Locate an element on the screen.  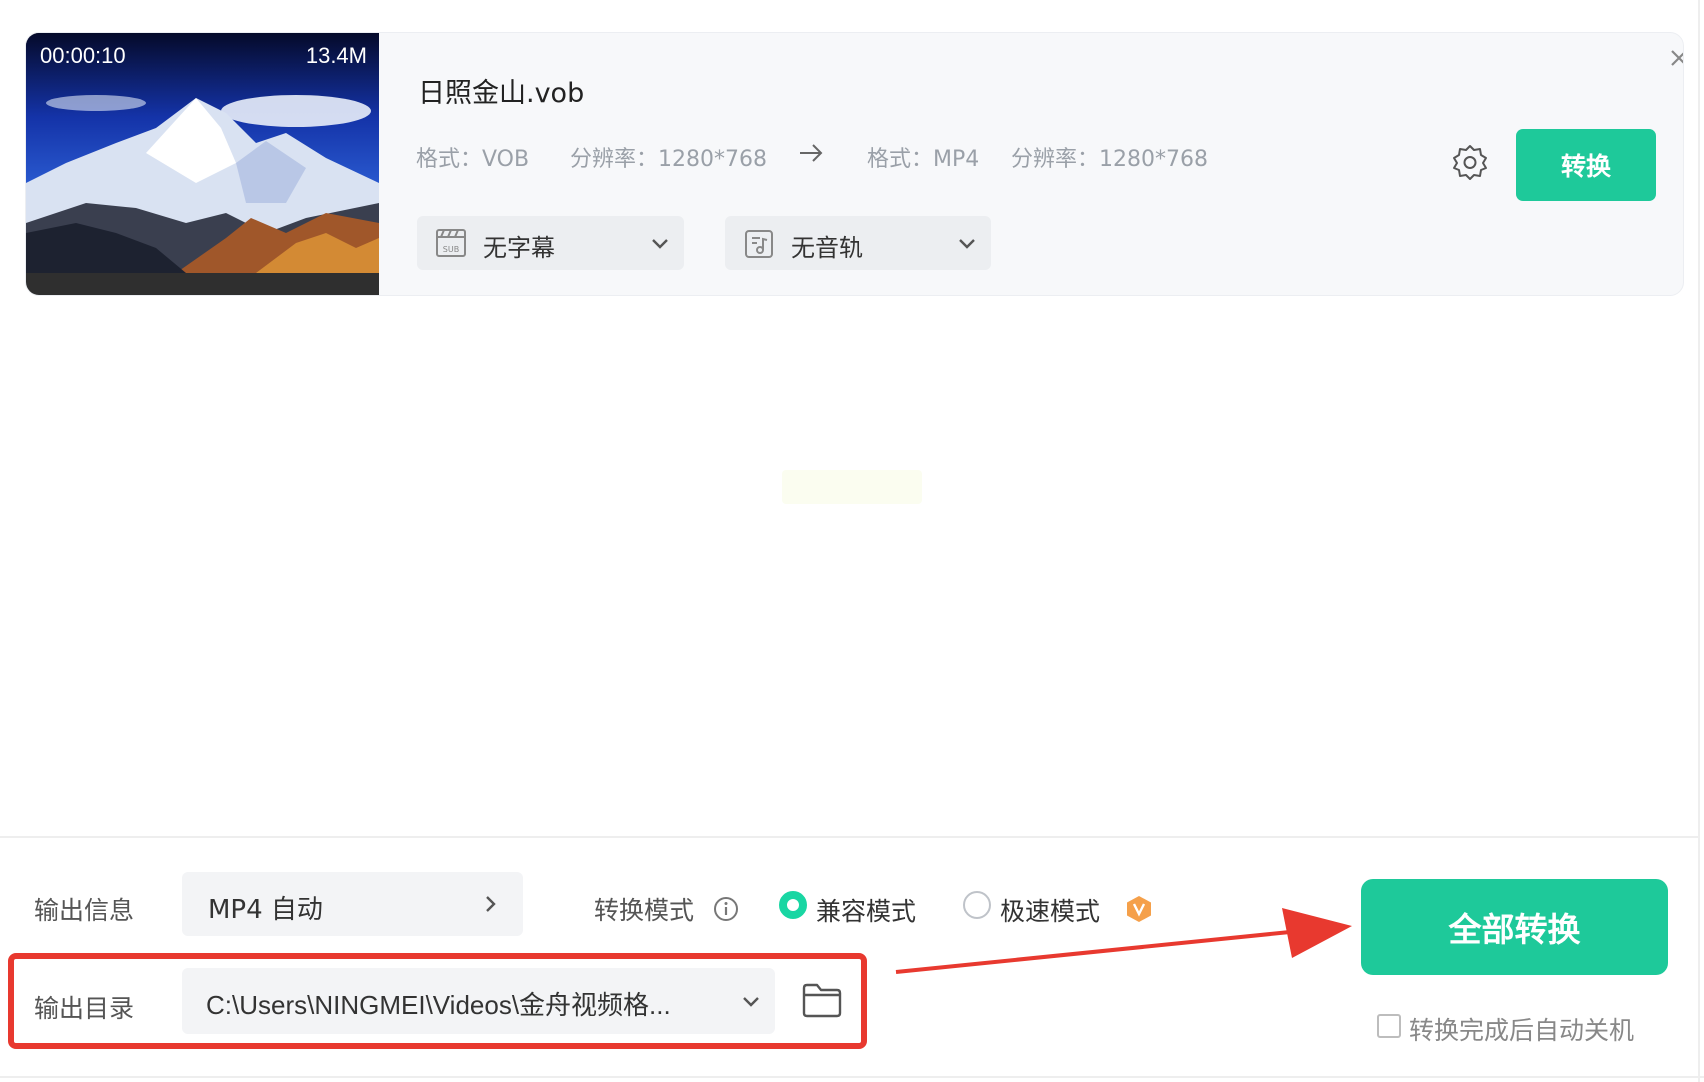
mountain-image is located at coordinates (202, 153).